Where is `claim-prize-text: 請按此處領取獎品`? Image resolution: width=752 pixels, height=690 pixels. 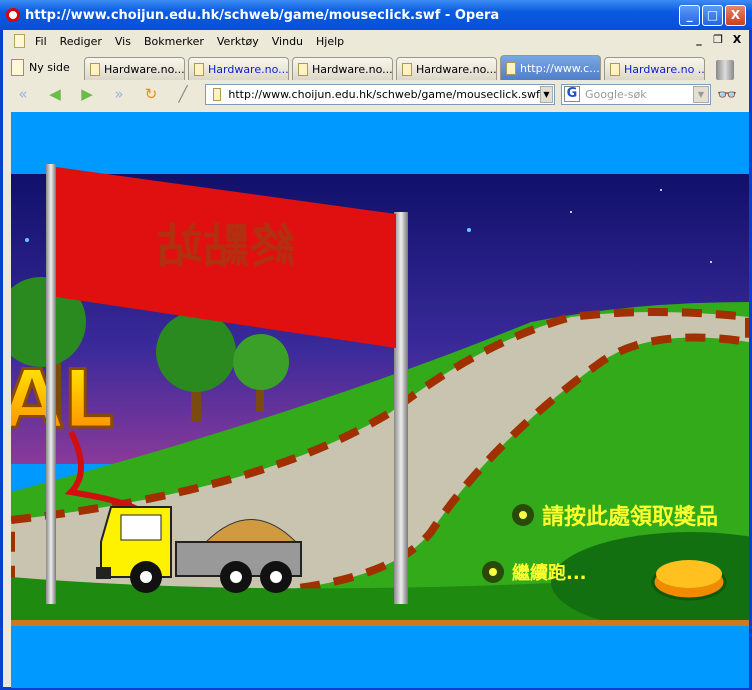
claim-prize-text: 請按此處領取獎品 is located at coordinates (630, 517).